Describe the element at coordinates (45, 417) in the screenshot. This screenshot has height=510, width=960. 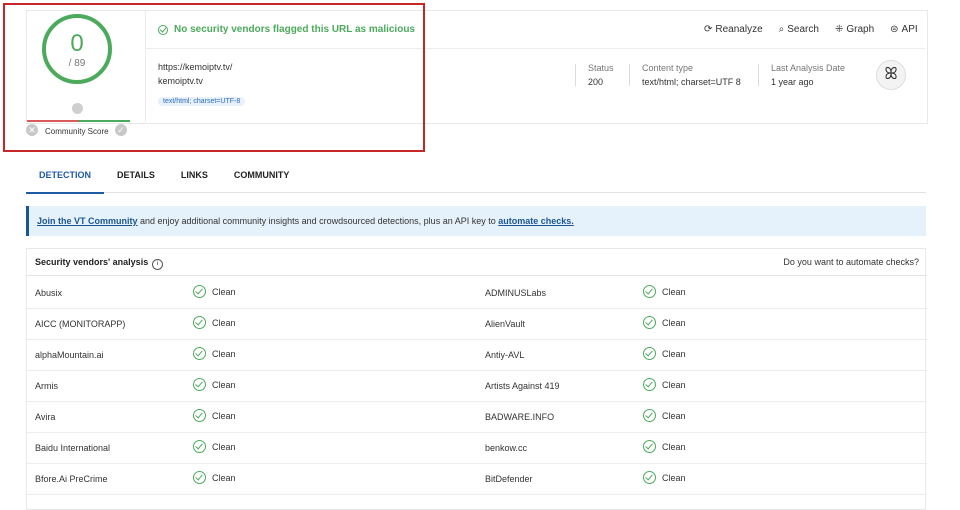
I see `vendor-name: Avira` at that location.